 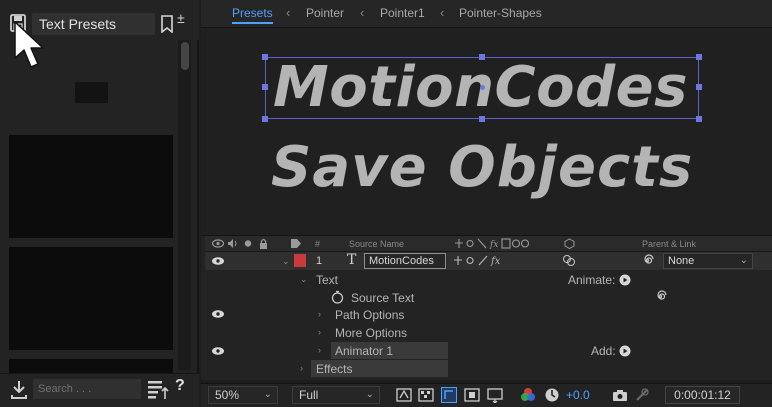 I want to click on color-channels-icon, so click(x=528, y=395).